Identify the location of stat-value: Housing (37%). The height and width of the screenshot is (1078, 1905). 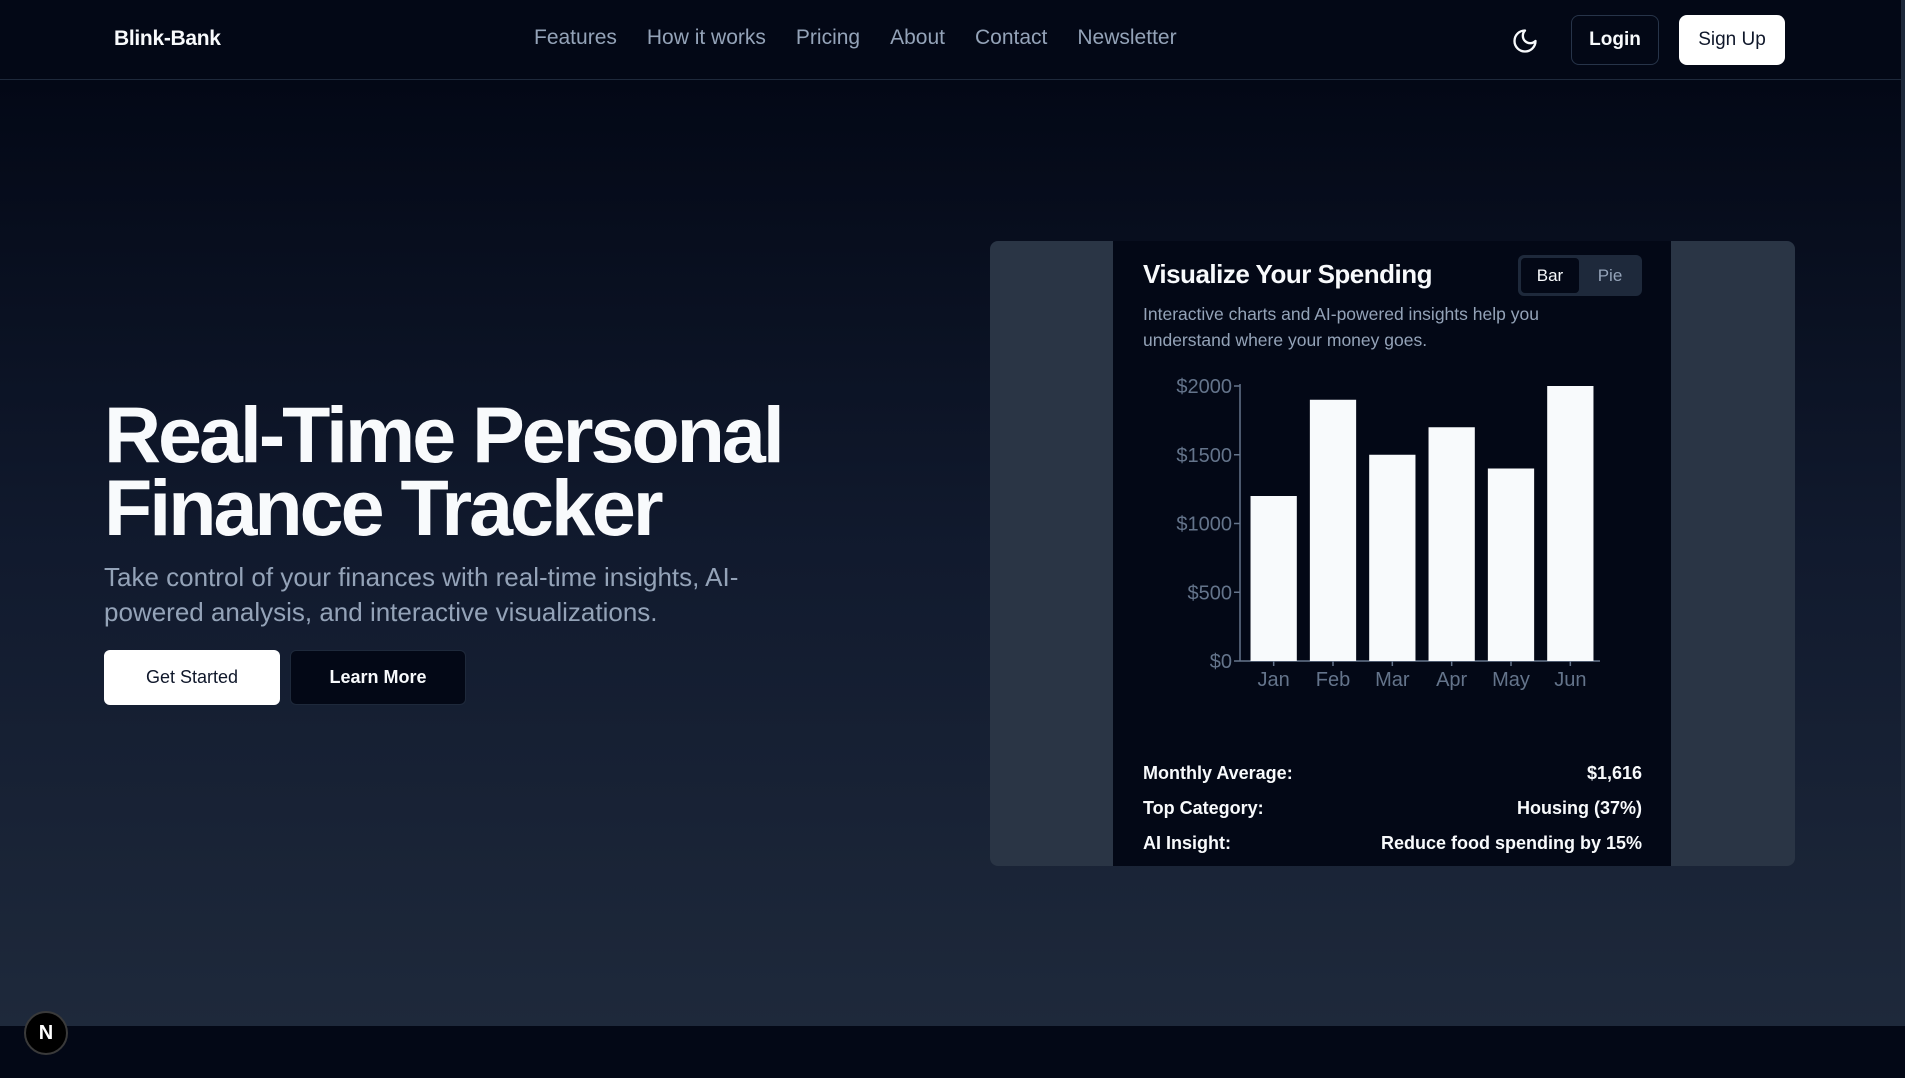
(1579, 808).